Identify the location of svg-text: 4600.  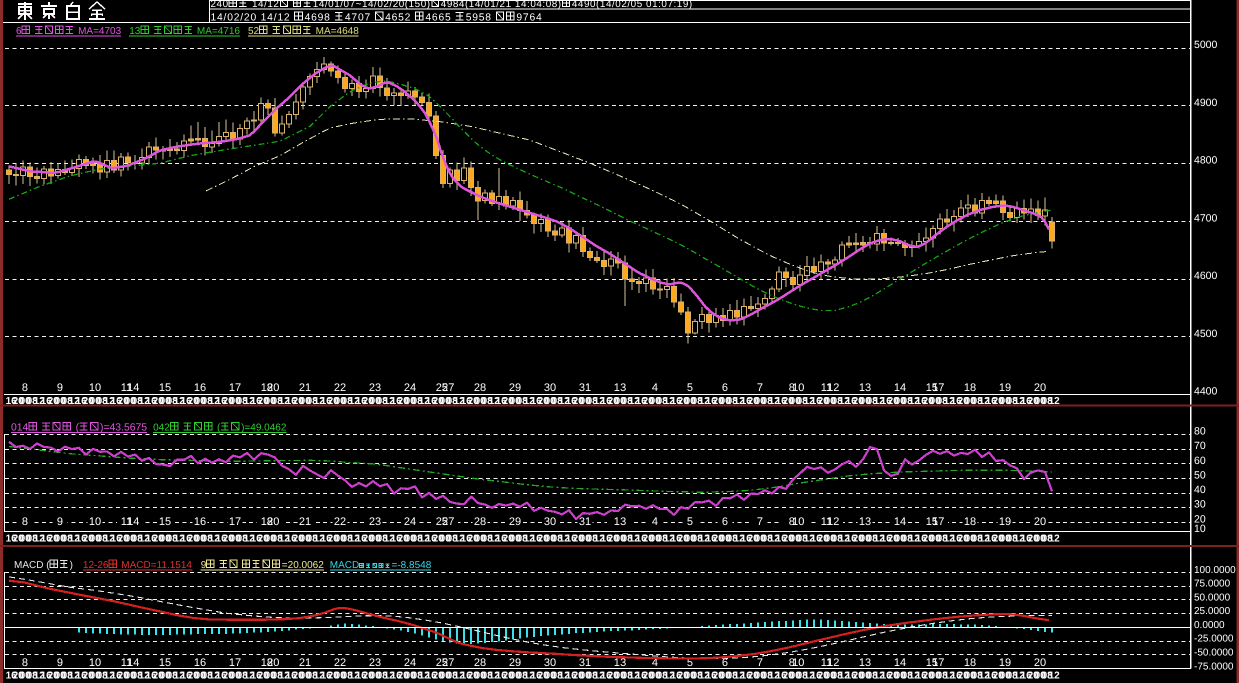
(1206, 276).